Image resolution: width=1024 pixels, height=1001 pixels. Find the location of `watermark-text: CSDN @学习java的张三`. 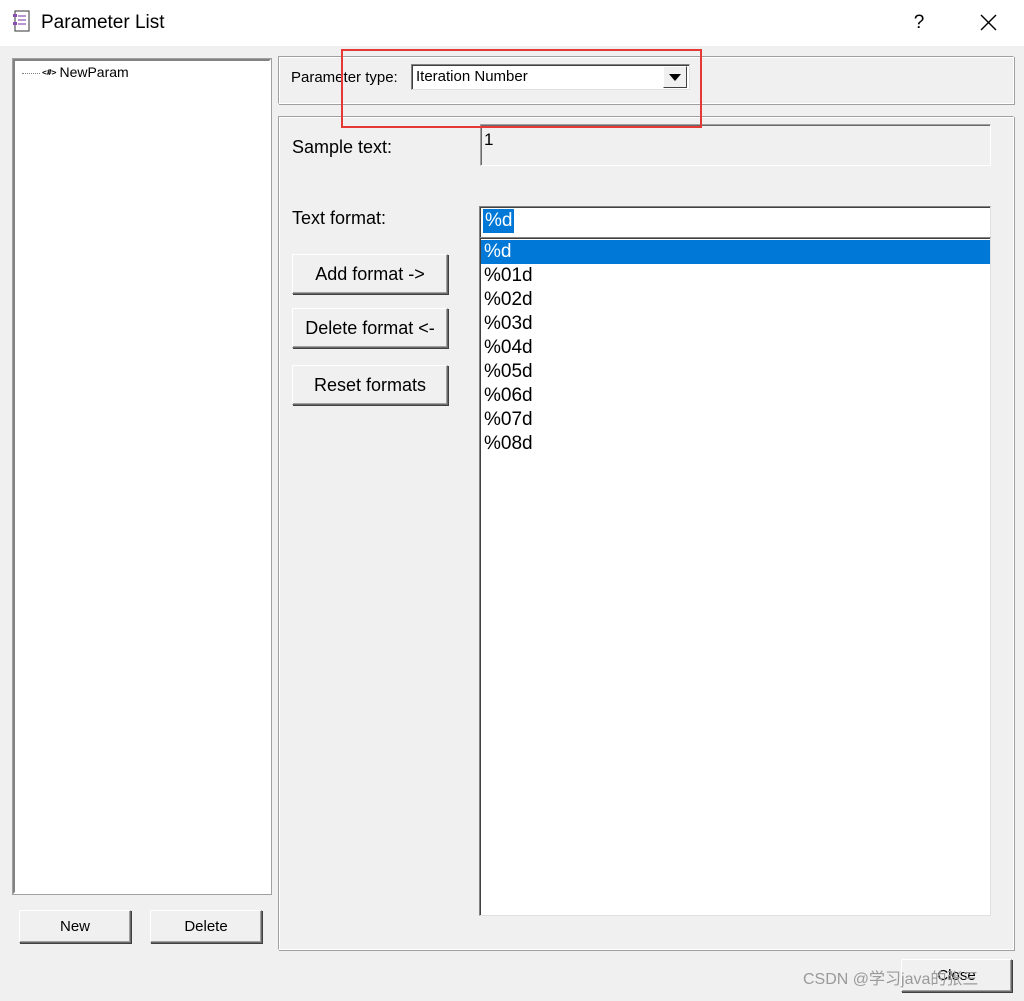

watermark-text: CSDN @学习java的张三 is located at coordinates (891, 979).